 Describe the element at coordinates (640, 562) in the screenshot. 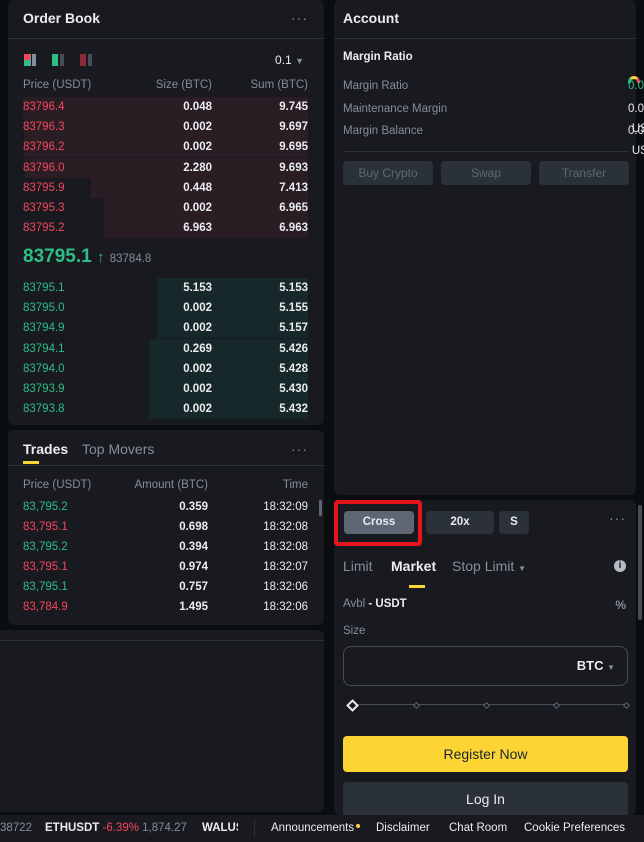

I see `right-scrollbar` at that location.